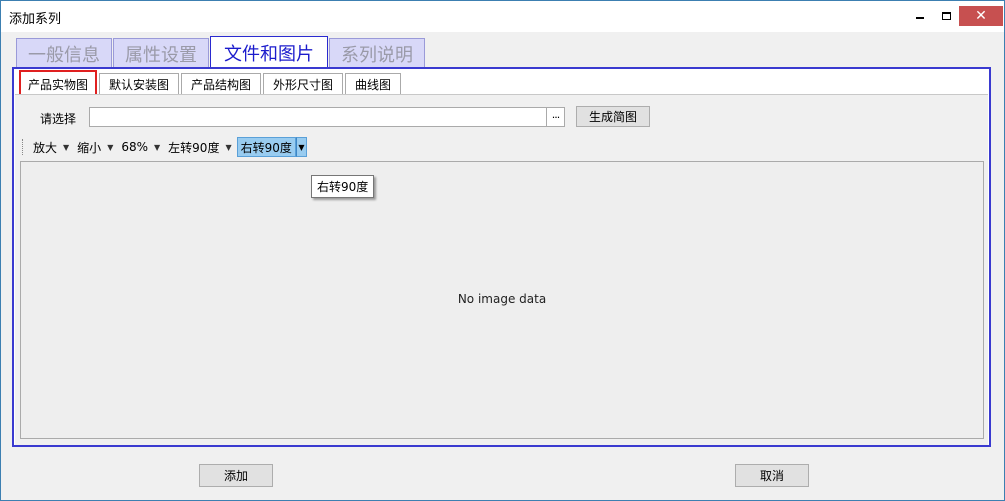 This screenshot has height=501, width=1005. What do you see at coordinates (301, 147) in the screenshot?
I see `rotate-right-dropdown-arrow-icon: ▼` at bounding box center [301, 147].